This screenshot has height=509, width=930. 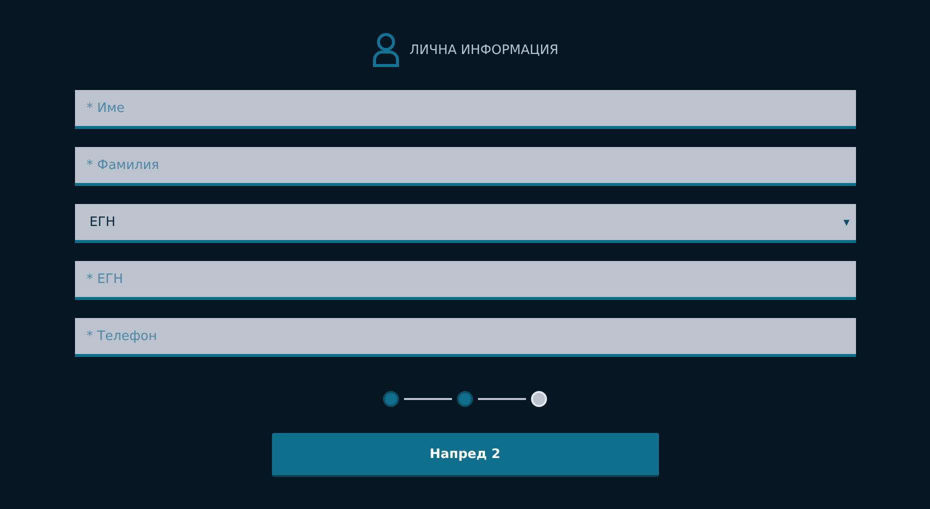 I want to click on input-field: * ЕГН, so click(x=465, y=280).